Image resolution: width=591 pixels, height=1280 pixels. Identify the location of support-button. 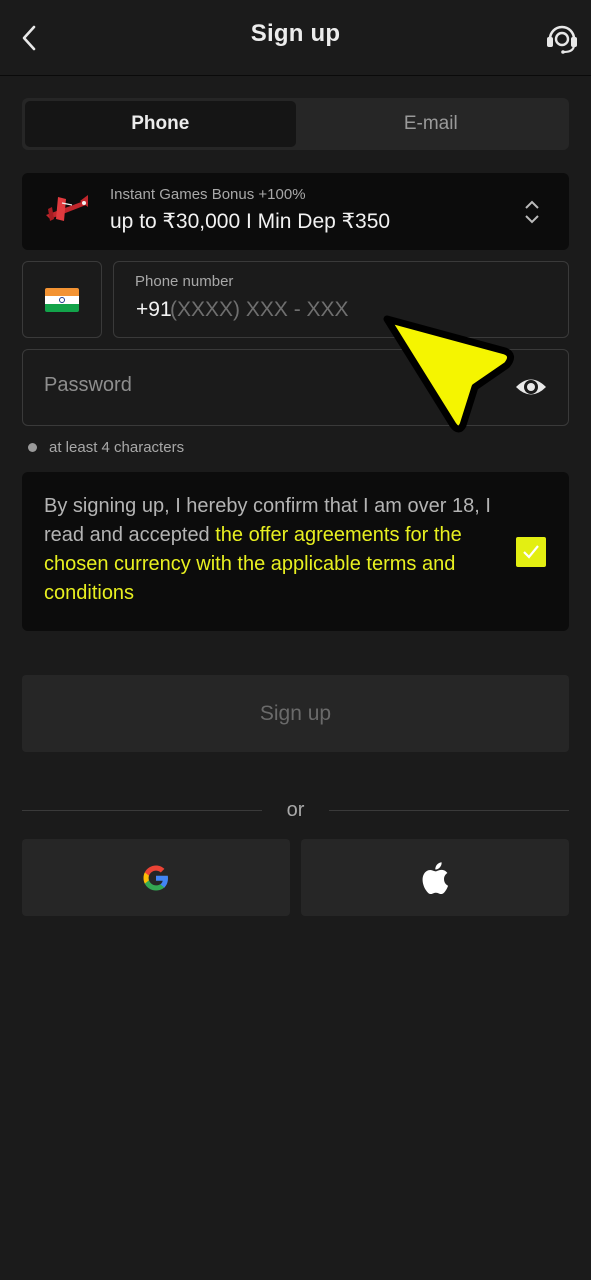
(562, 38).